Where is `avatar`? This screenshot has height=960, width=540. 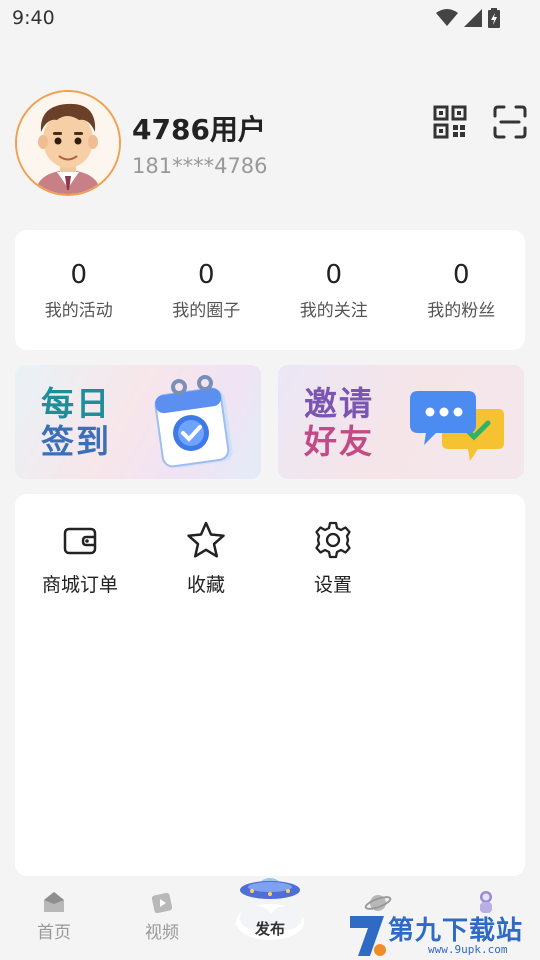 avatar is located at coordinates (68, 143).